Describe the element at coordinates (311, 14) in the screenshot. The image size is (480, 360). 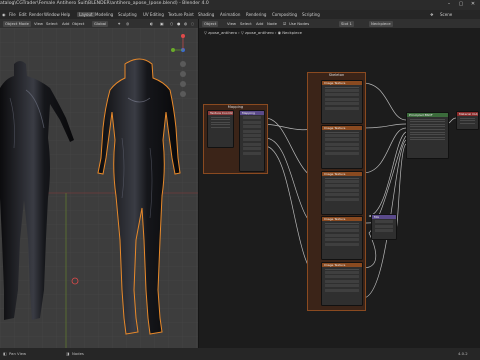
I see `tab-scripting: Scripting` at that location.